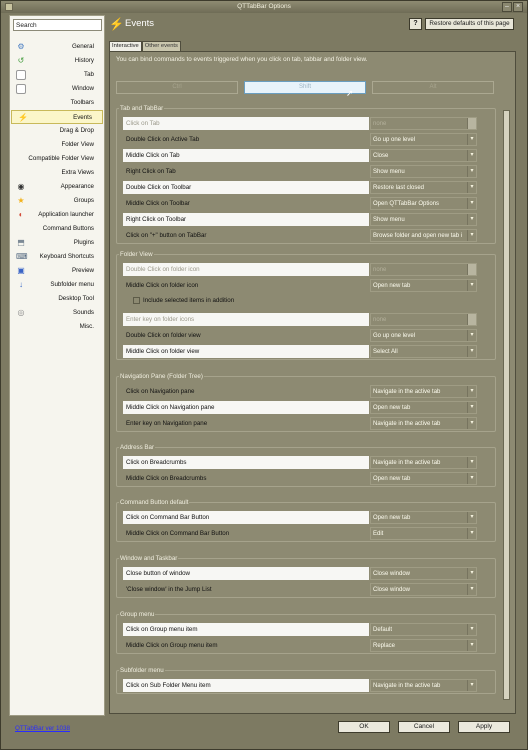 Image resolution: width=528 pixels, height=750 pixels. What do you see at coordinates (364, 727) in the screenshot?
I see `ok-button: OK` at bounding box center [364, 727].